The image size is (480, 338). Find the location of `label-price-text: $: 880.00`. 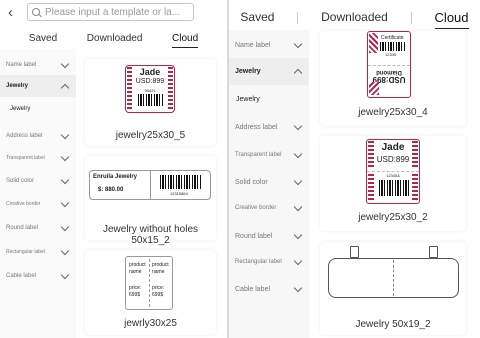

label-price-text: $: 880.00 is located at coordinates (111, 190).